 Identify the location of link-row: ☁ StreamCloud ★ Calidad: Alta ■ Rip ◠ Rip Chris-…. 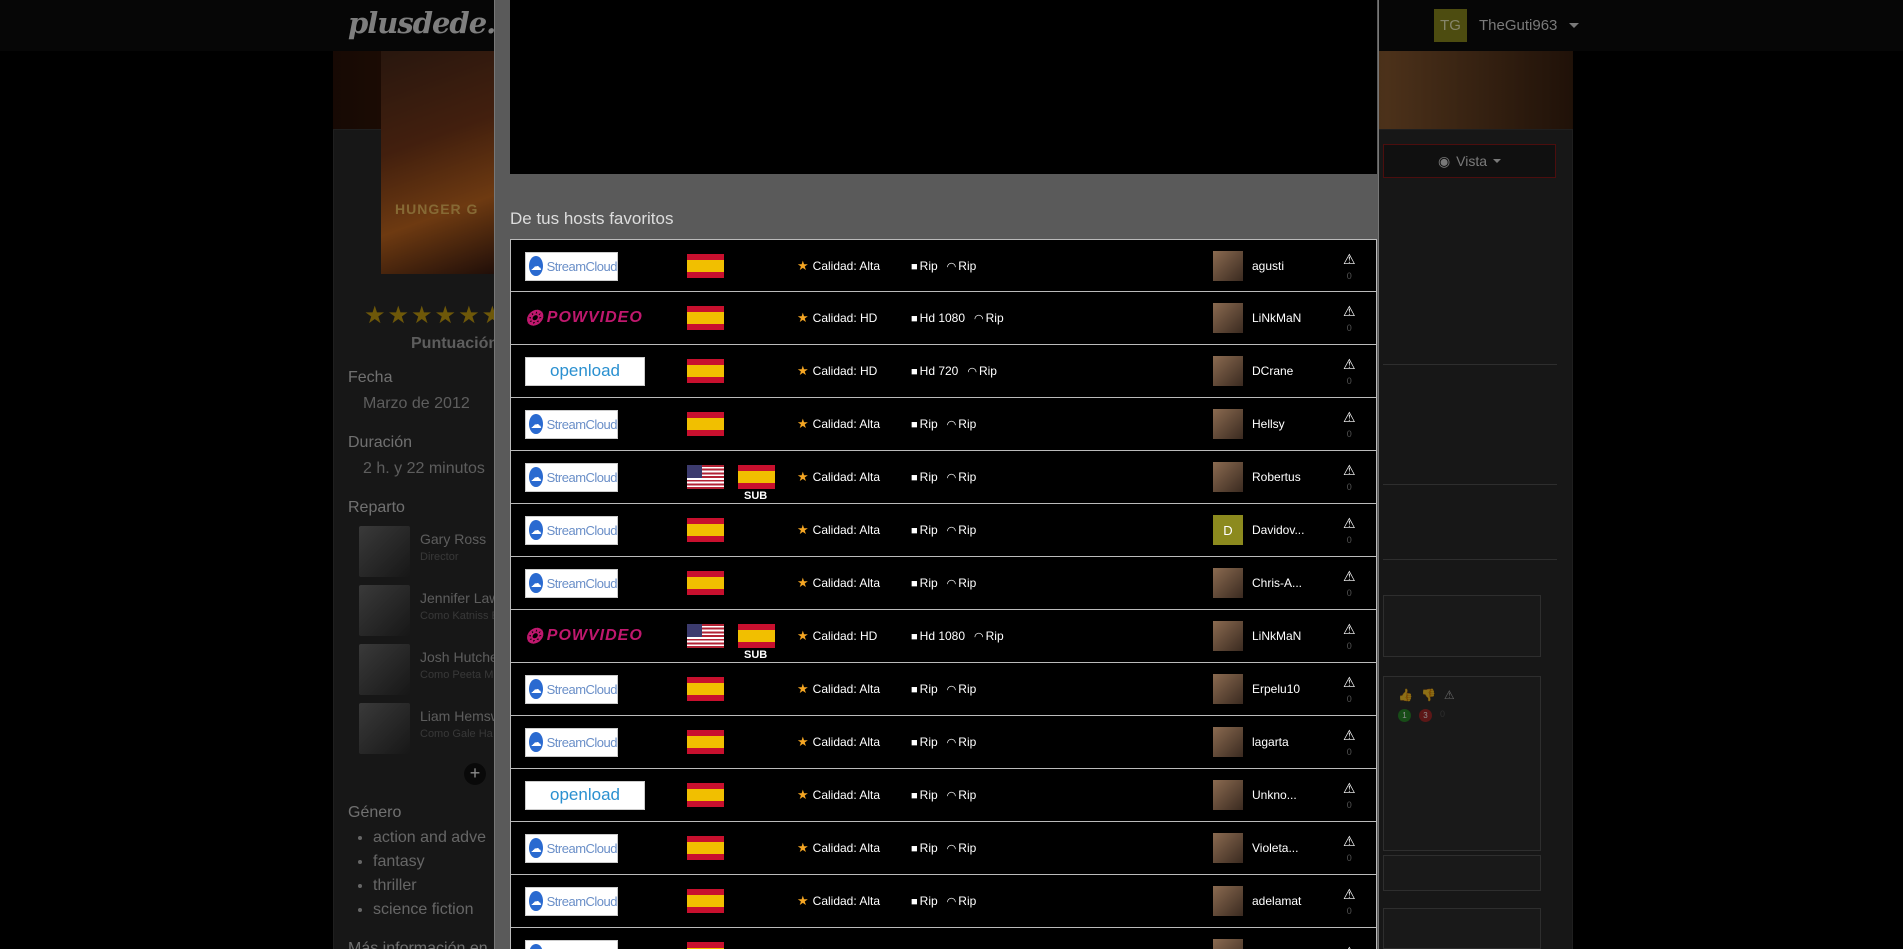
(943, 583).